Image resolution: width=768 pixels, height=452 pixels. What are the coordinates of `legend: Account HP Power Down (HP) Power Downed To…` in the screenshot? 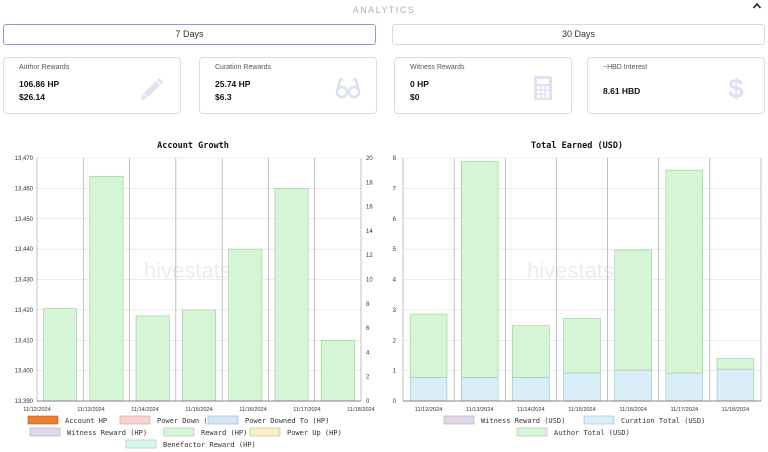 It's located at (184, 432).